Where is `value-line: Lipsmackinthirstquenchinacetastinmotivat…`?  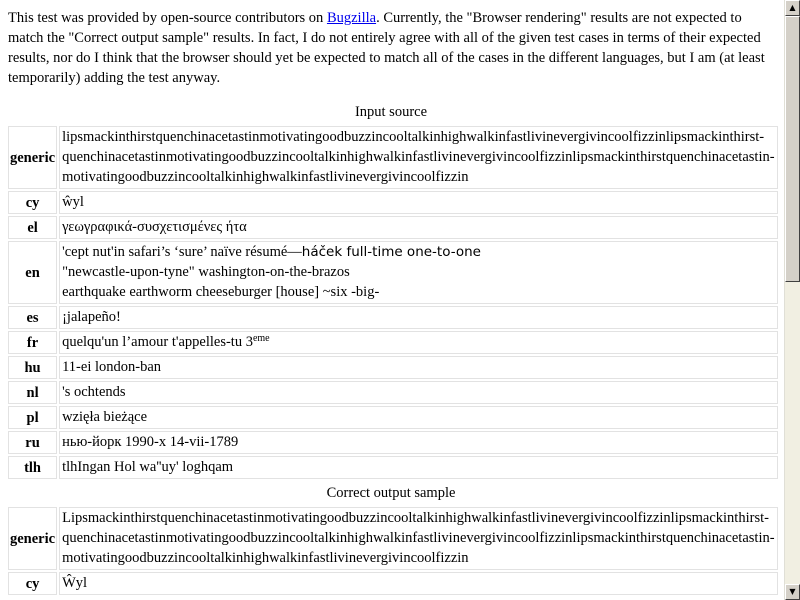 value-line: Lipsmackinthirstquenchinacetastinmotivat… is located at coordinates (415, 518).